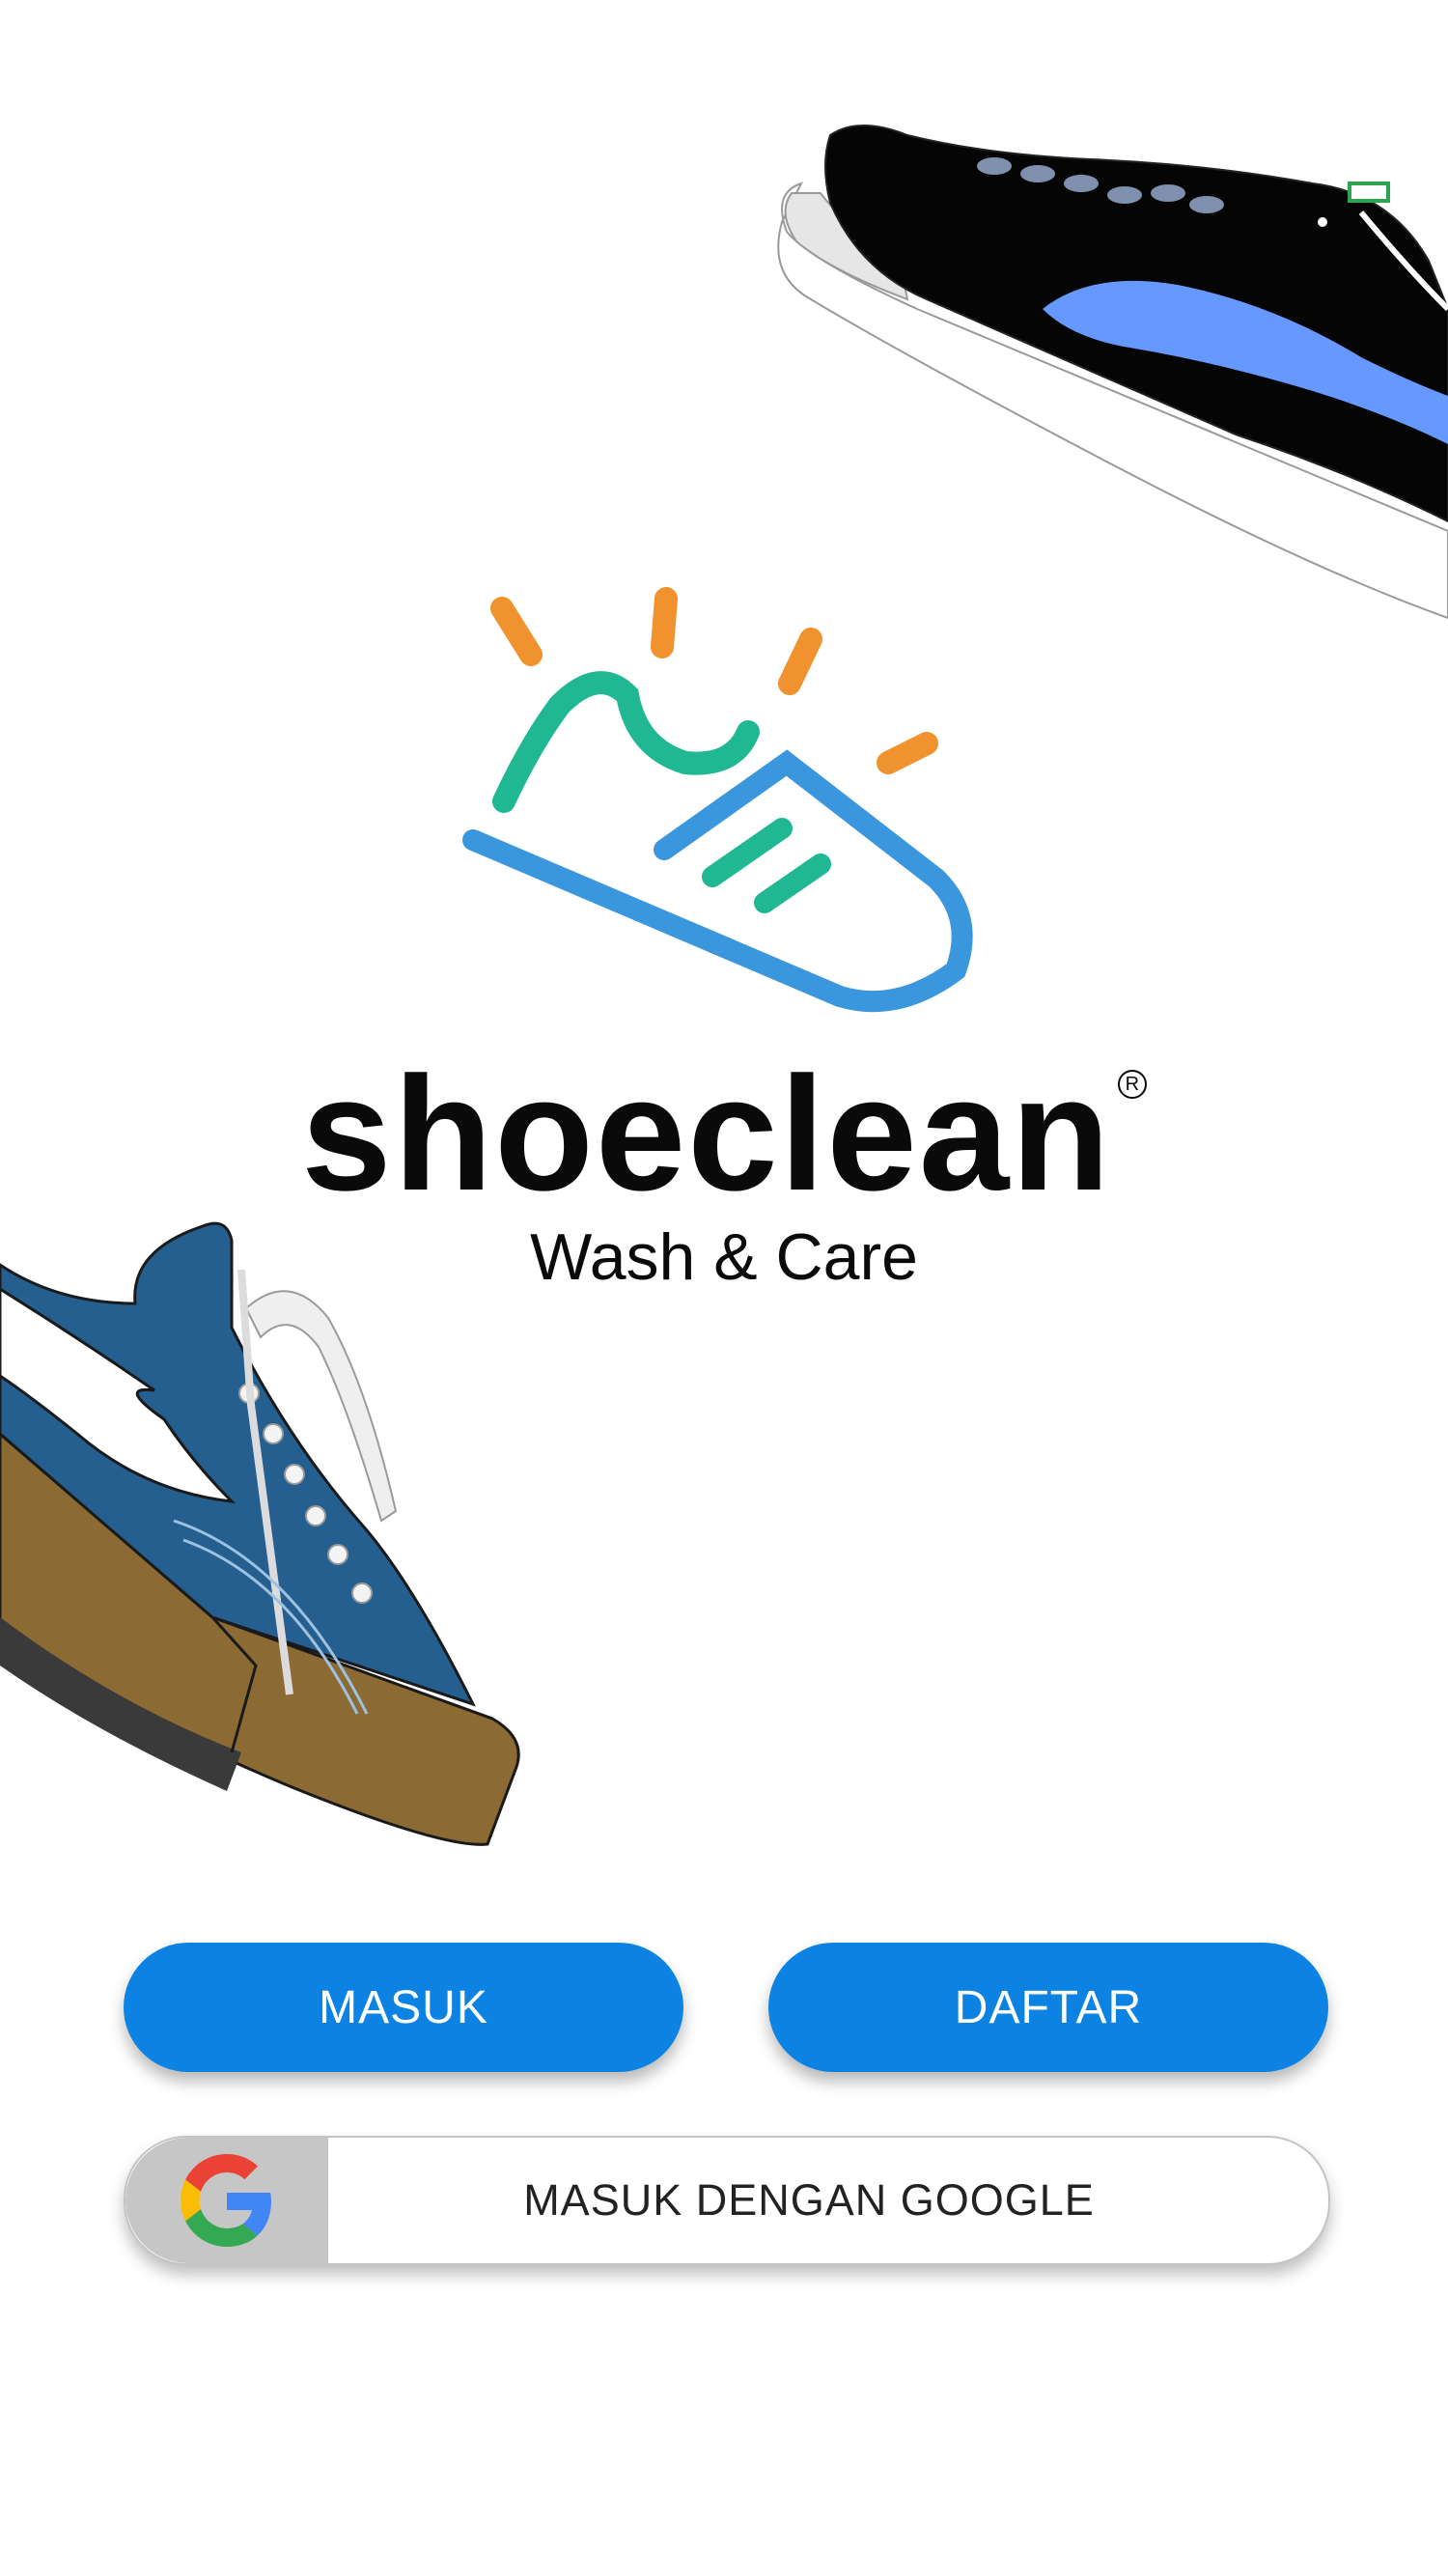  I want to click on google-login-button: MASUK DENGAN GOOGLE, so click(727, 2200).